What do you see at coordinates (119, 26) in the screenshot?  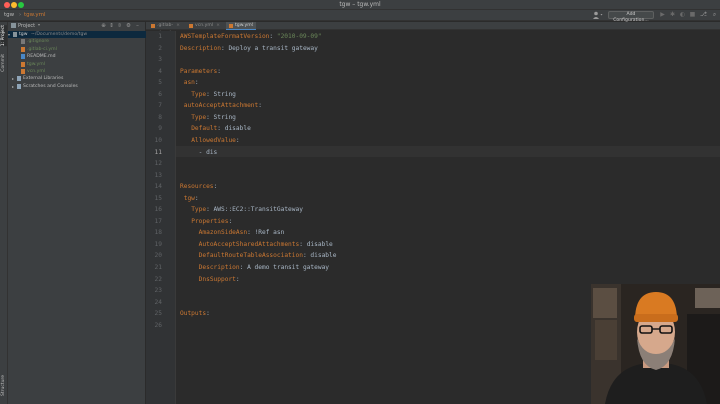 I see `collapse-all-icon: ⇳` at bounding box center [119, 26].